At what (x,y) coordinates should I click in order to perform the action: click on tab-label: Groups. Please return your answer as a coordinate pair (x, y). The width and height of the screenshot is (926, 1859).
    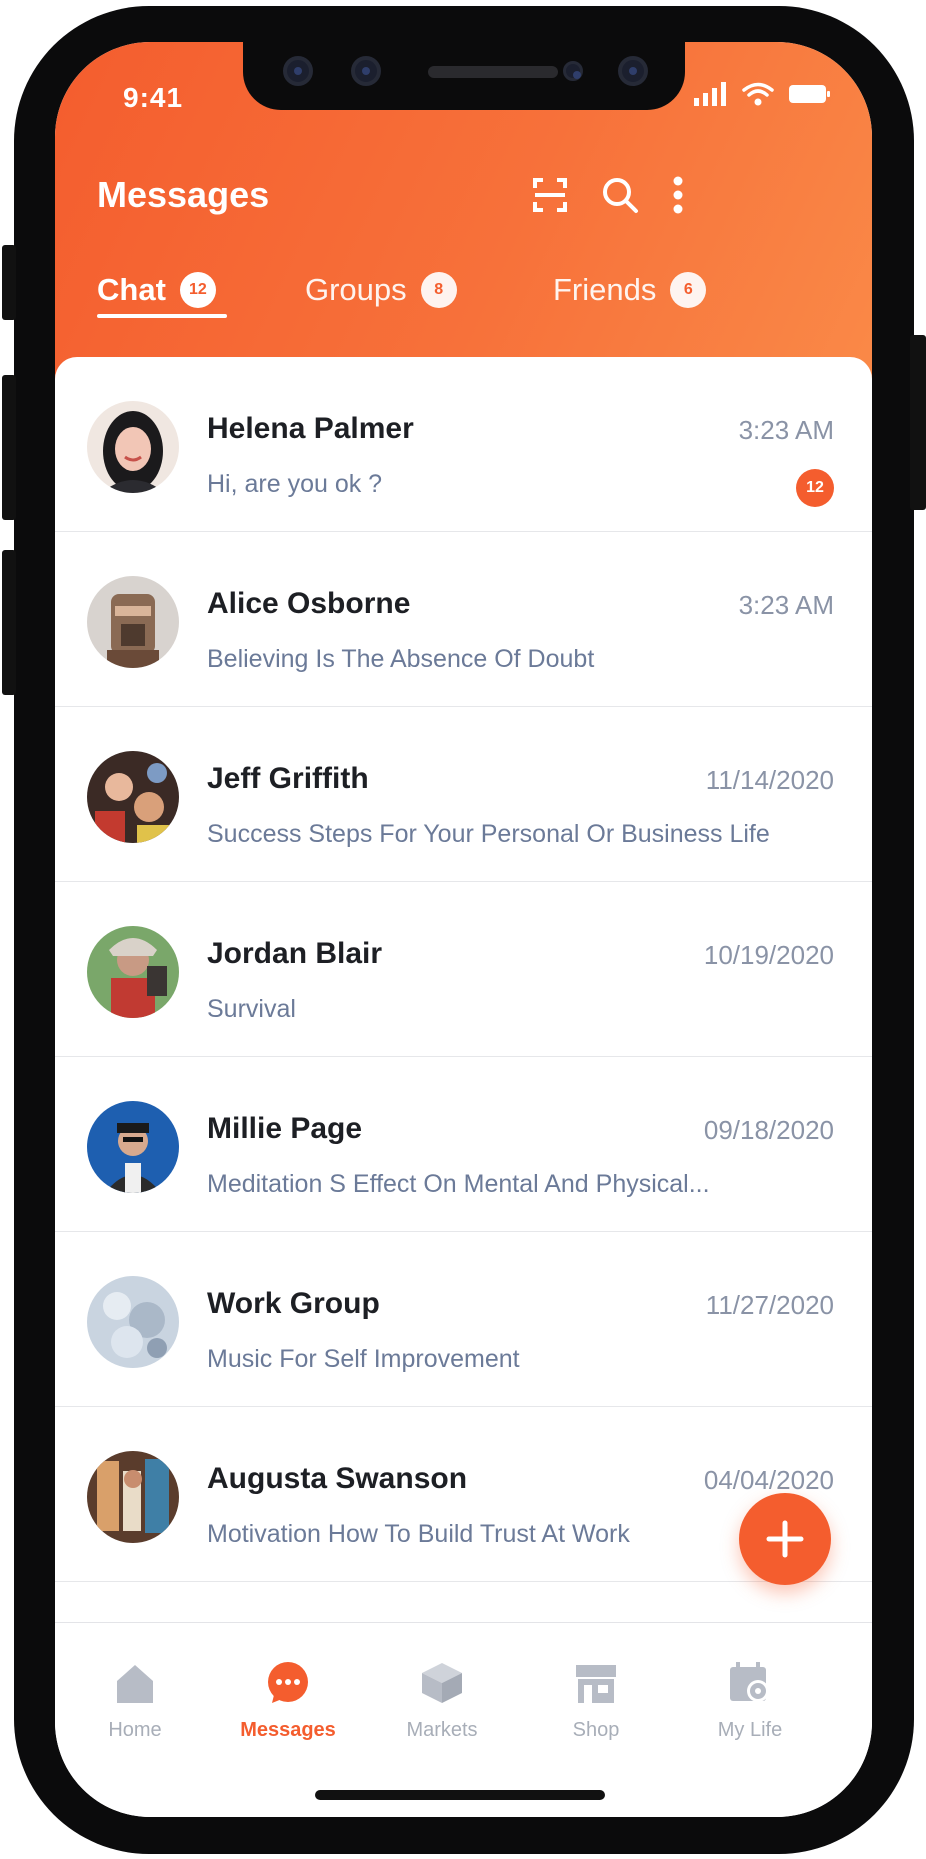
    Looking at the image, I should click on (356, 289).